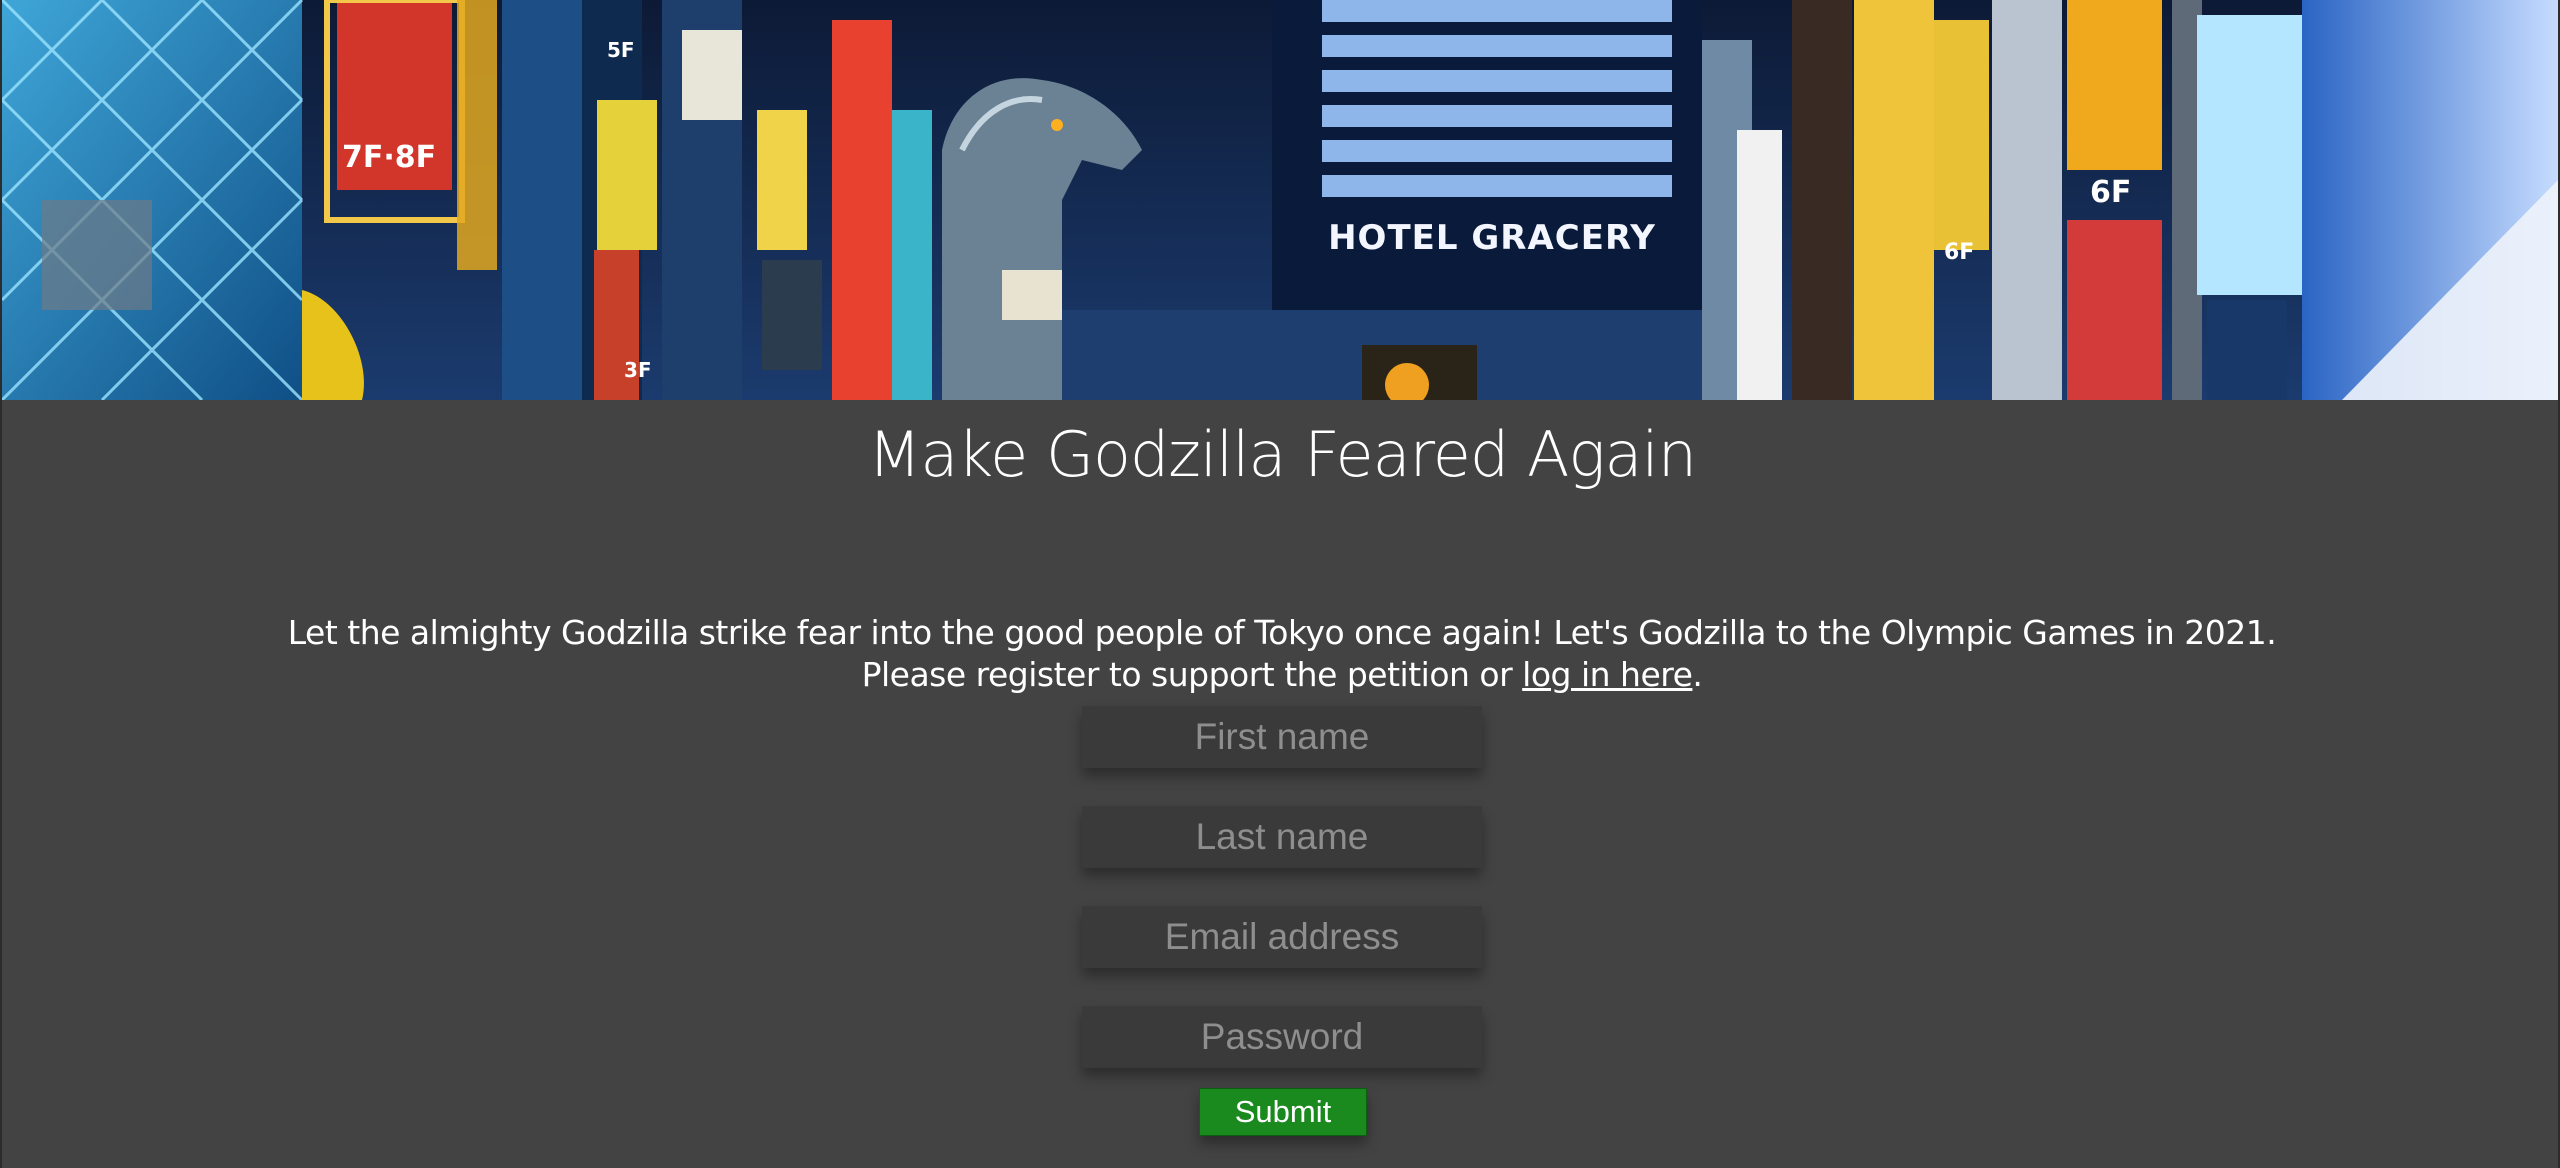  I want to click on login-link: log in here, so click(1607, 674).